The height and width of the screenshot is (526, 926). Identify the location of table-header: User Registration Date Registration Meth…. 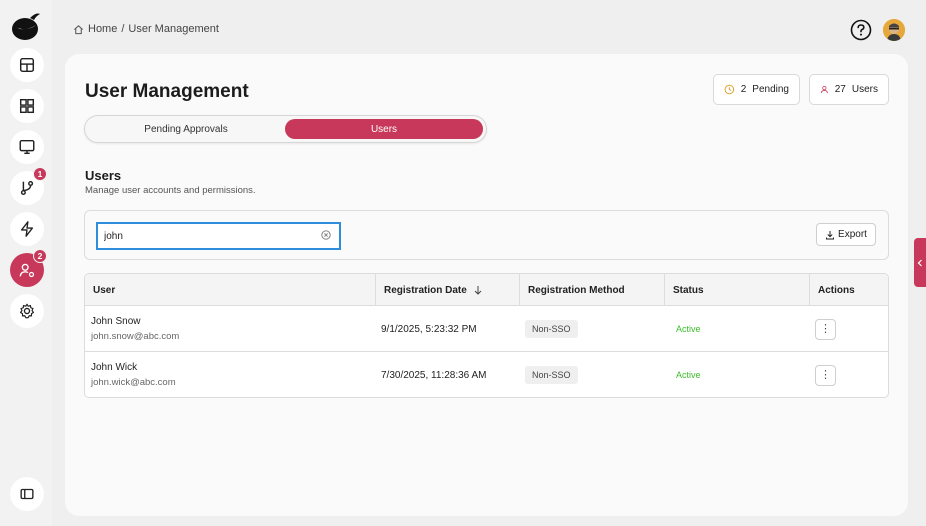
(486, 290).